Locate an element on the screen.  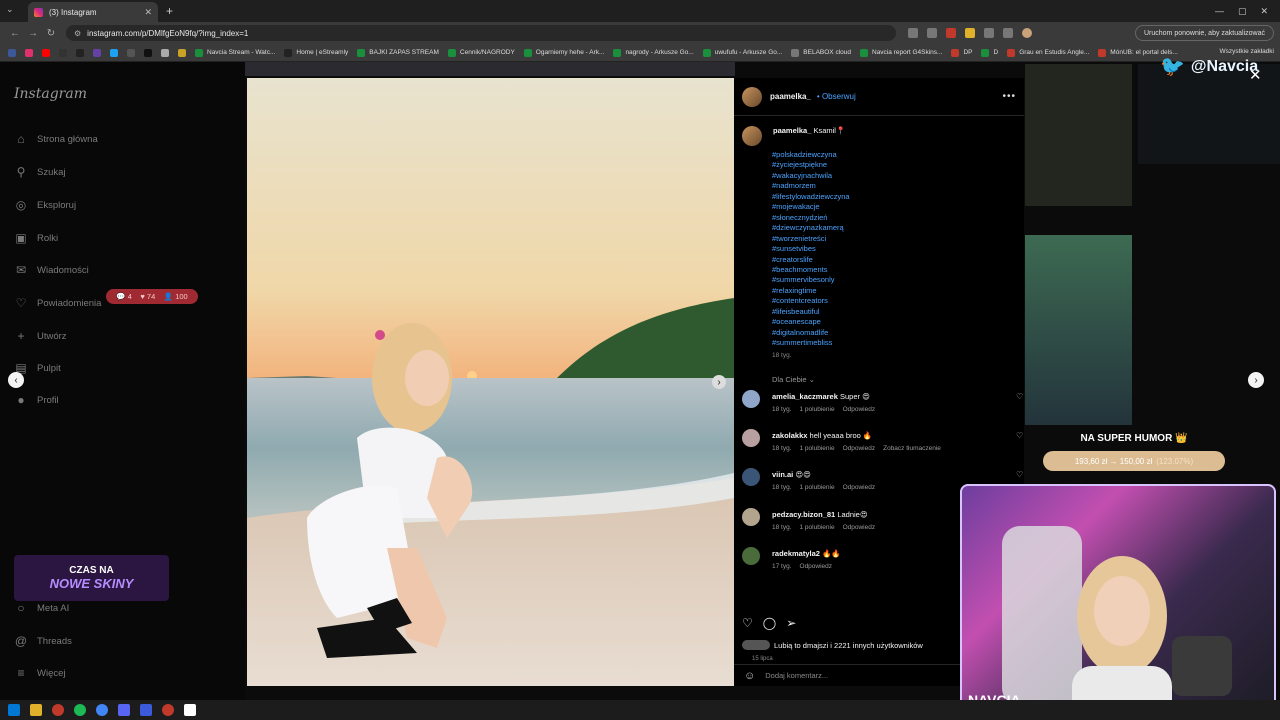
obs-icon is located at coordinates (168, 710).